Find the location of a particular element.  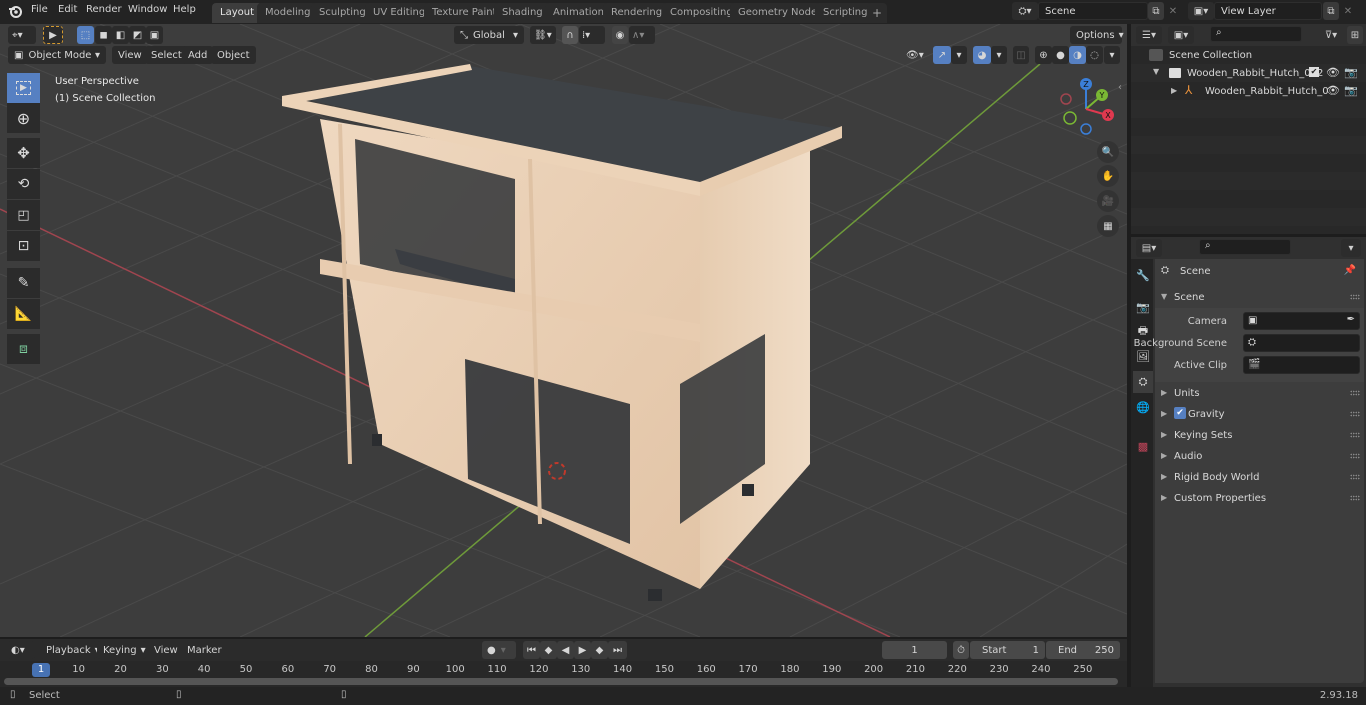

gizmo-toggle-icon: ↗ is located at coordinates (942, 55).